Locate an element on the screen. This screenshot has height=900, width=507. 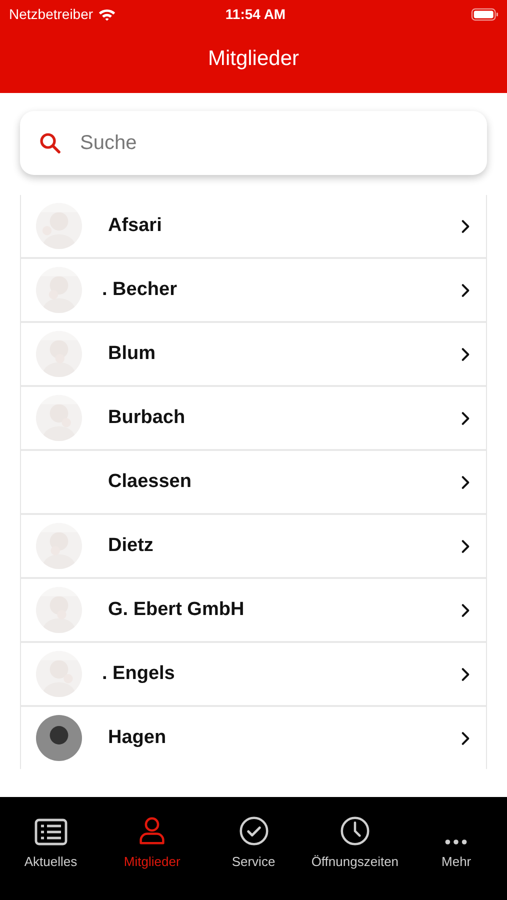
list-icon is located at coordinates (51, 832).